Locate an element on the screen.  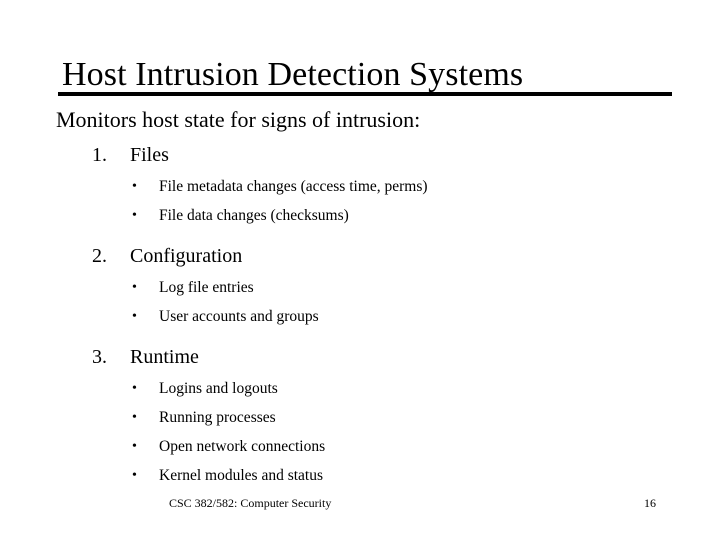
footer-page-number: 16 is located at coordinates (650, 503).